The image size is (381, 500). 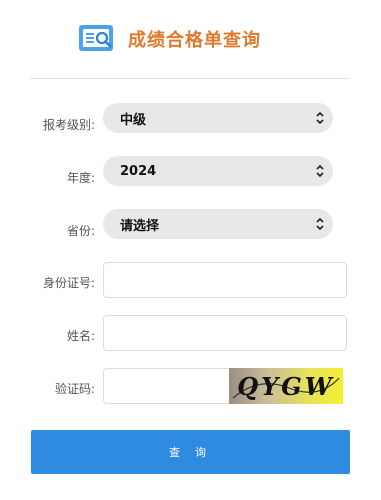 I want to click on captcha-label: 验证码:, so click(x=74, y=389).